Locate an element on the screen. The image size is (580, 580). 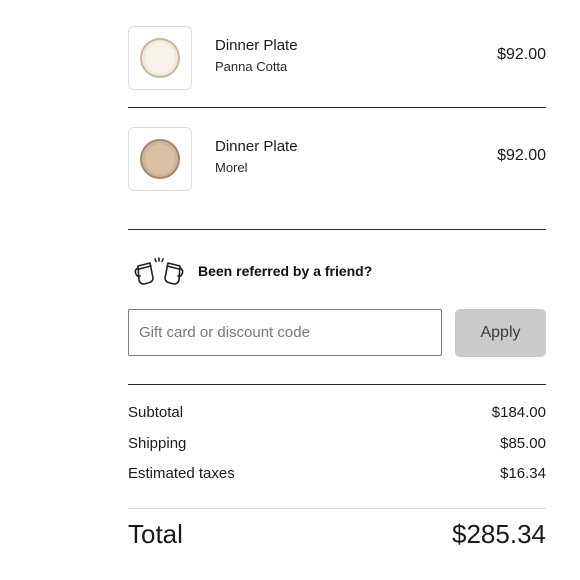
referral-text: Been referred by a friend? is located at coordinates (285, 271).